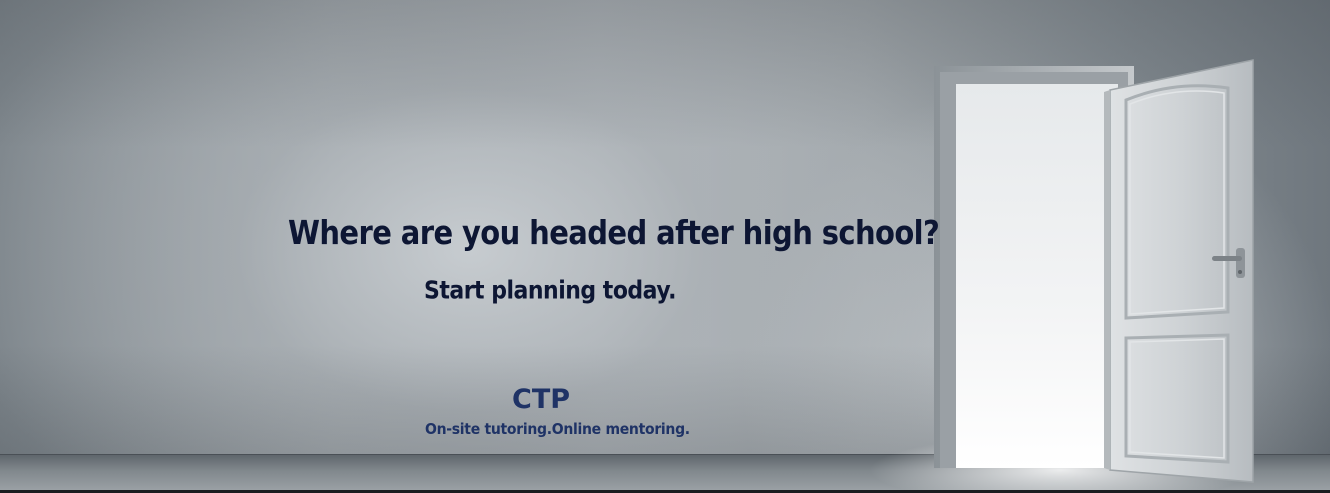  What do you see at coordinates (541, 399) in the screenshot?
I see `brand-logo: CTP` at bounding box center [541, 399].